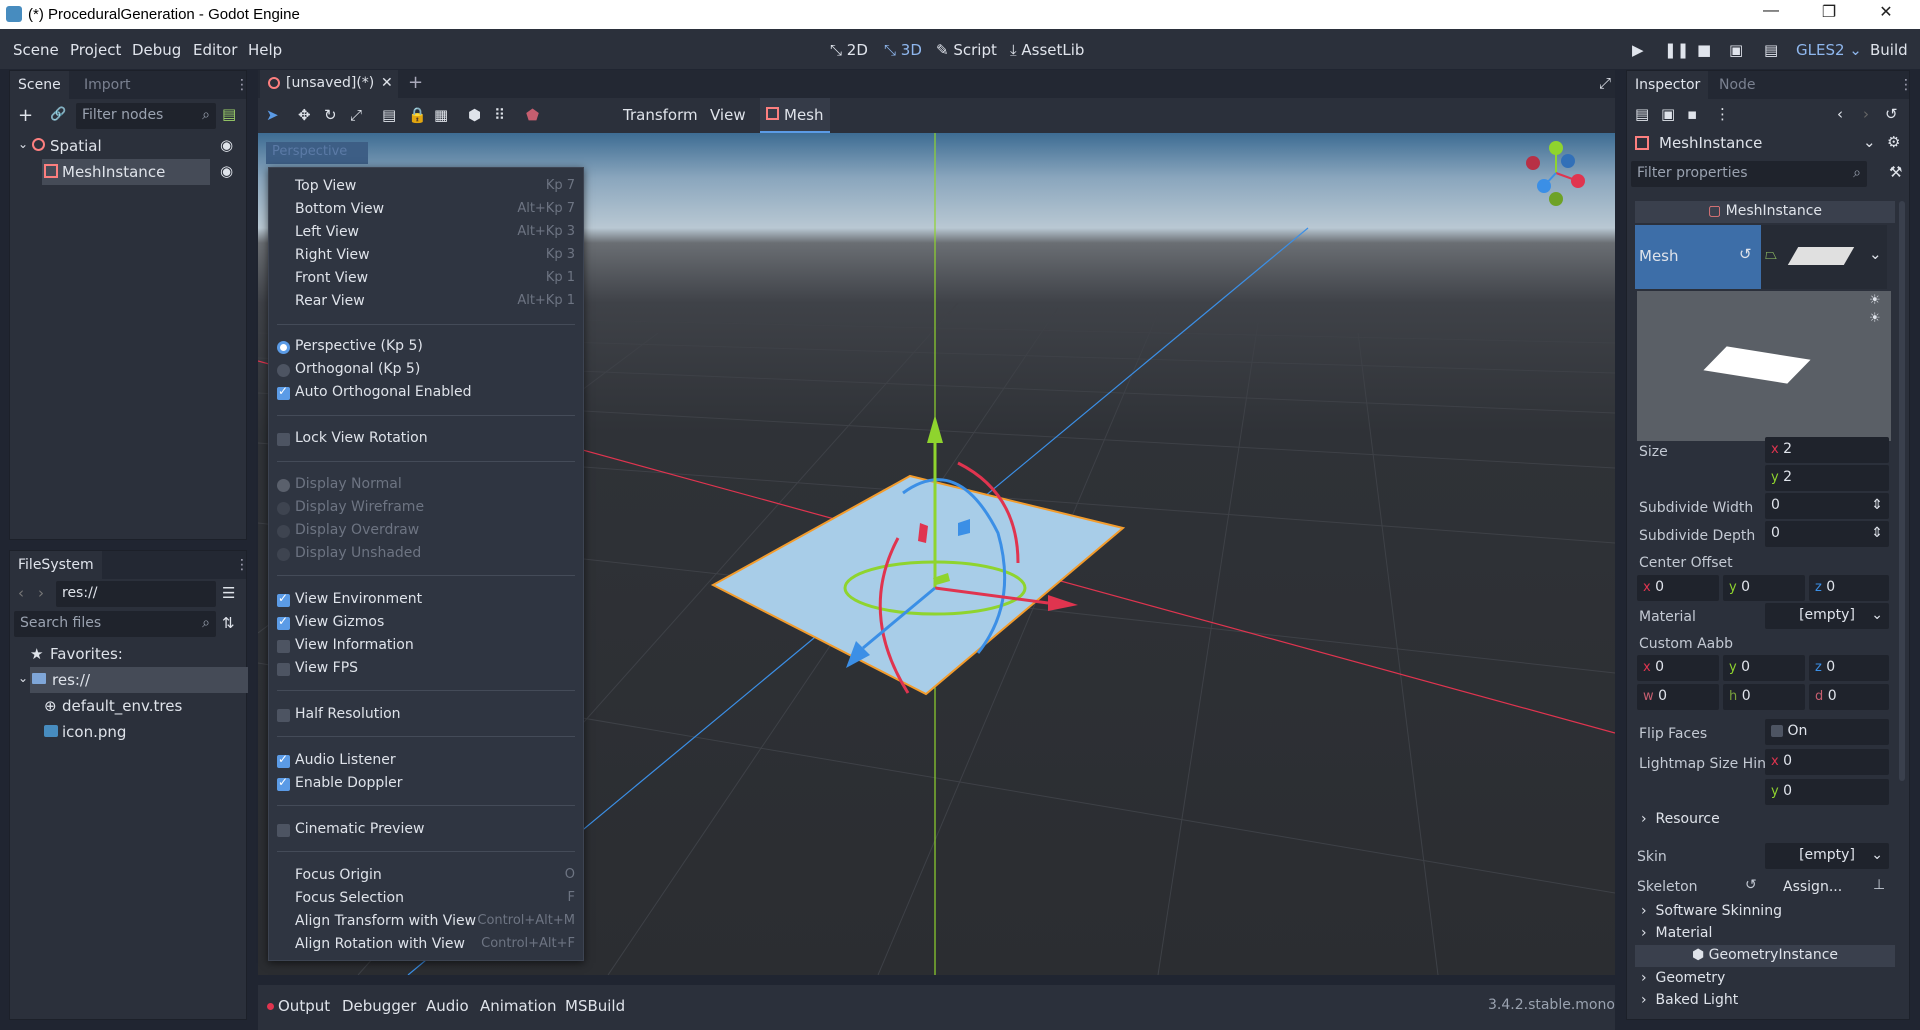 This screenshot has height=1030, width=1920. Describe the element at coordinates (330, 301) in the screenshot. I see `menu-item-rear-view: Rear View` at that location.